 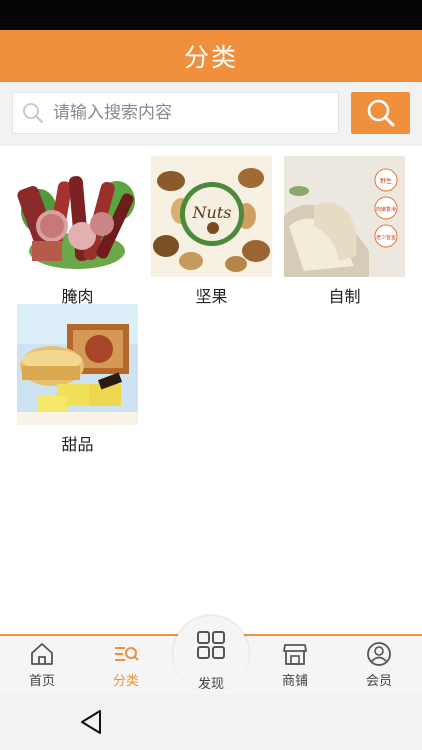 I want to click on tab-label: 会员, so click(x=378, y=681).